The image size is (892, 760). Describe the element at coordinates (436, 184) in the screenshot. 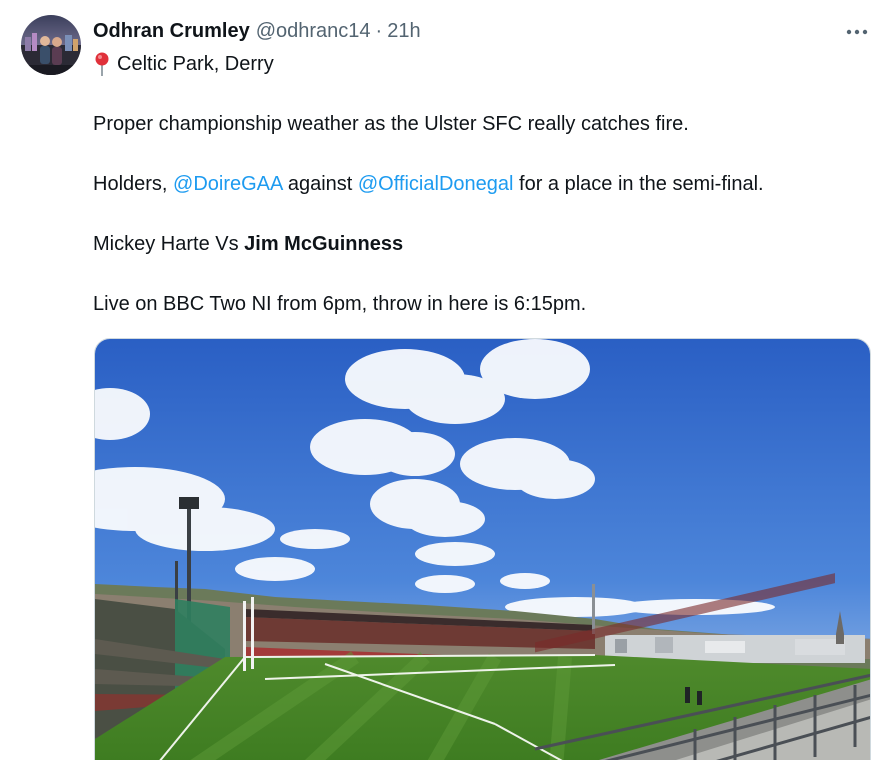

I see `mention-officialdonegal: @OfficialDonegal` at that location.